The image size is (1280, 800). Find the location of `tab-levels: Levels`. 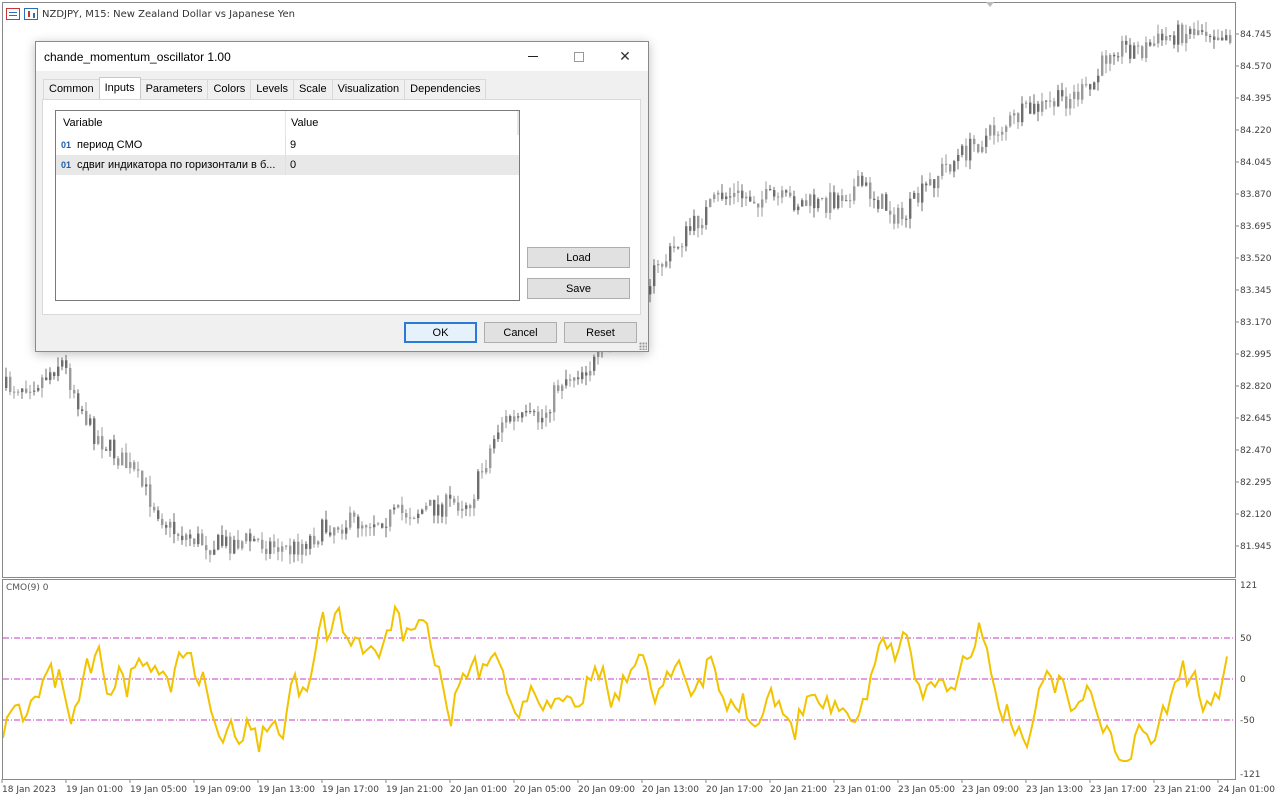

tab-levels: Levels is located at coordinates (272, 89).